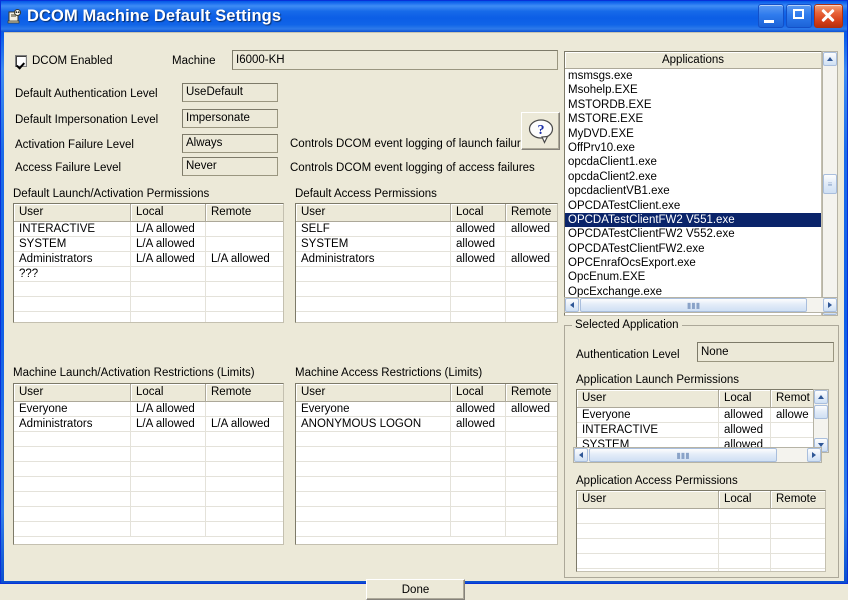  I want to click on table-row: SELF allowed allowed, so click(426, 229).